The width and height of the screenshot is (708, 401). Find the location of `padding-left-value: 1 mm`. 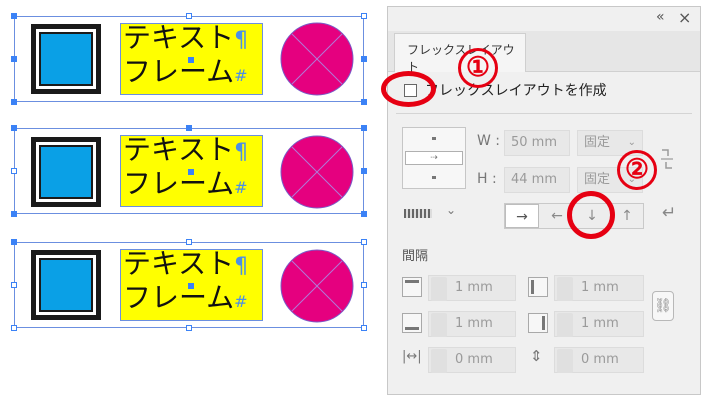

padding-left-value: 1 mm is located at coordinates (600, 287).